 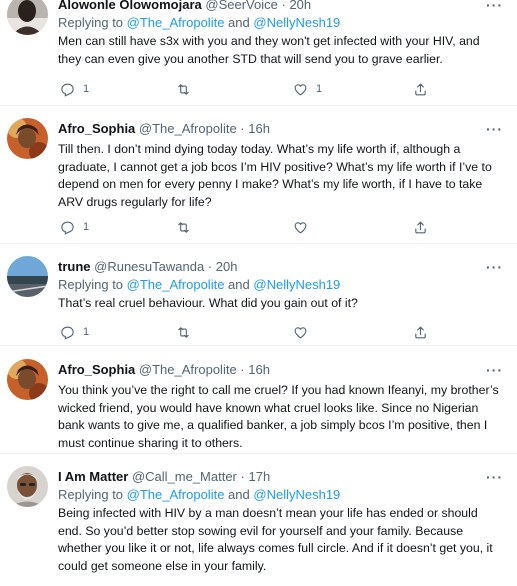 I want to click on timestamp: 17h, so click(x=259, y=476).